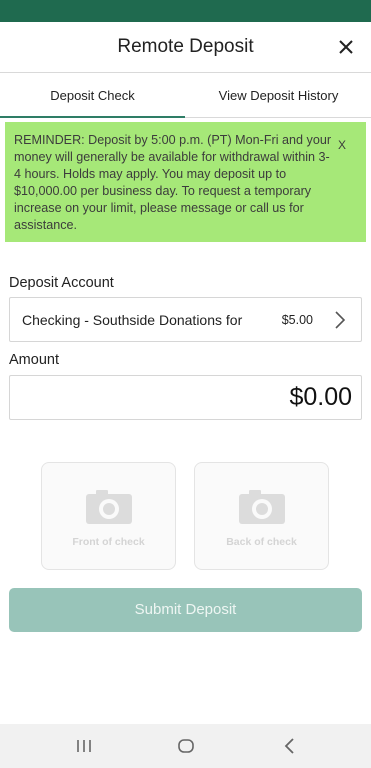  Describe the element at coordinates (346, 47) in the screenshot. I see `close-icon` at that location.